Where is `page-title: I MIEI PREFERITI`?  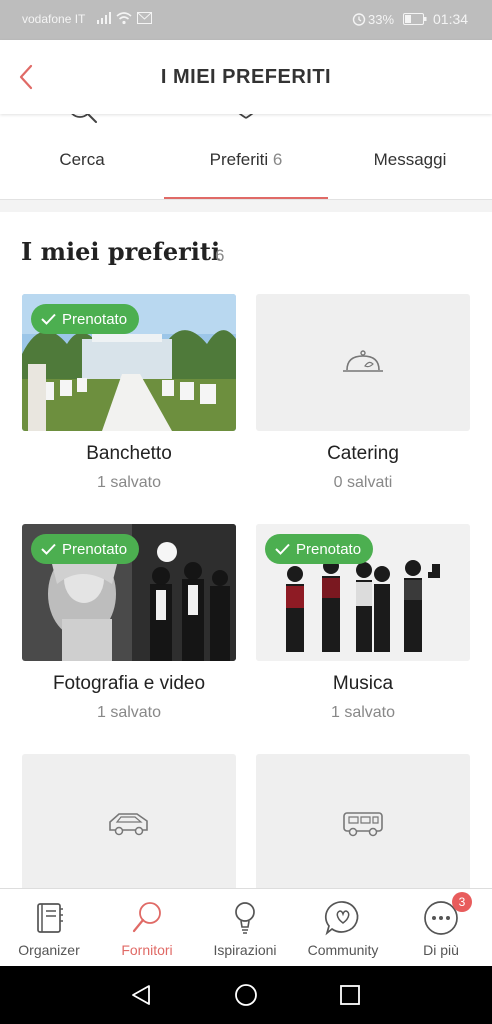 page-title: I MIEI PREFERITI is located at coordinates (246, 77).